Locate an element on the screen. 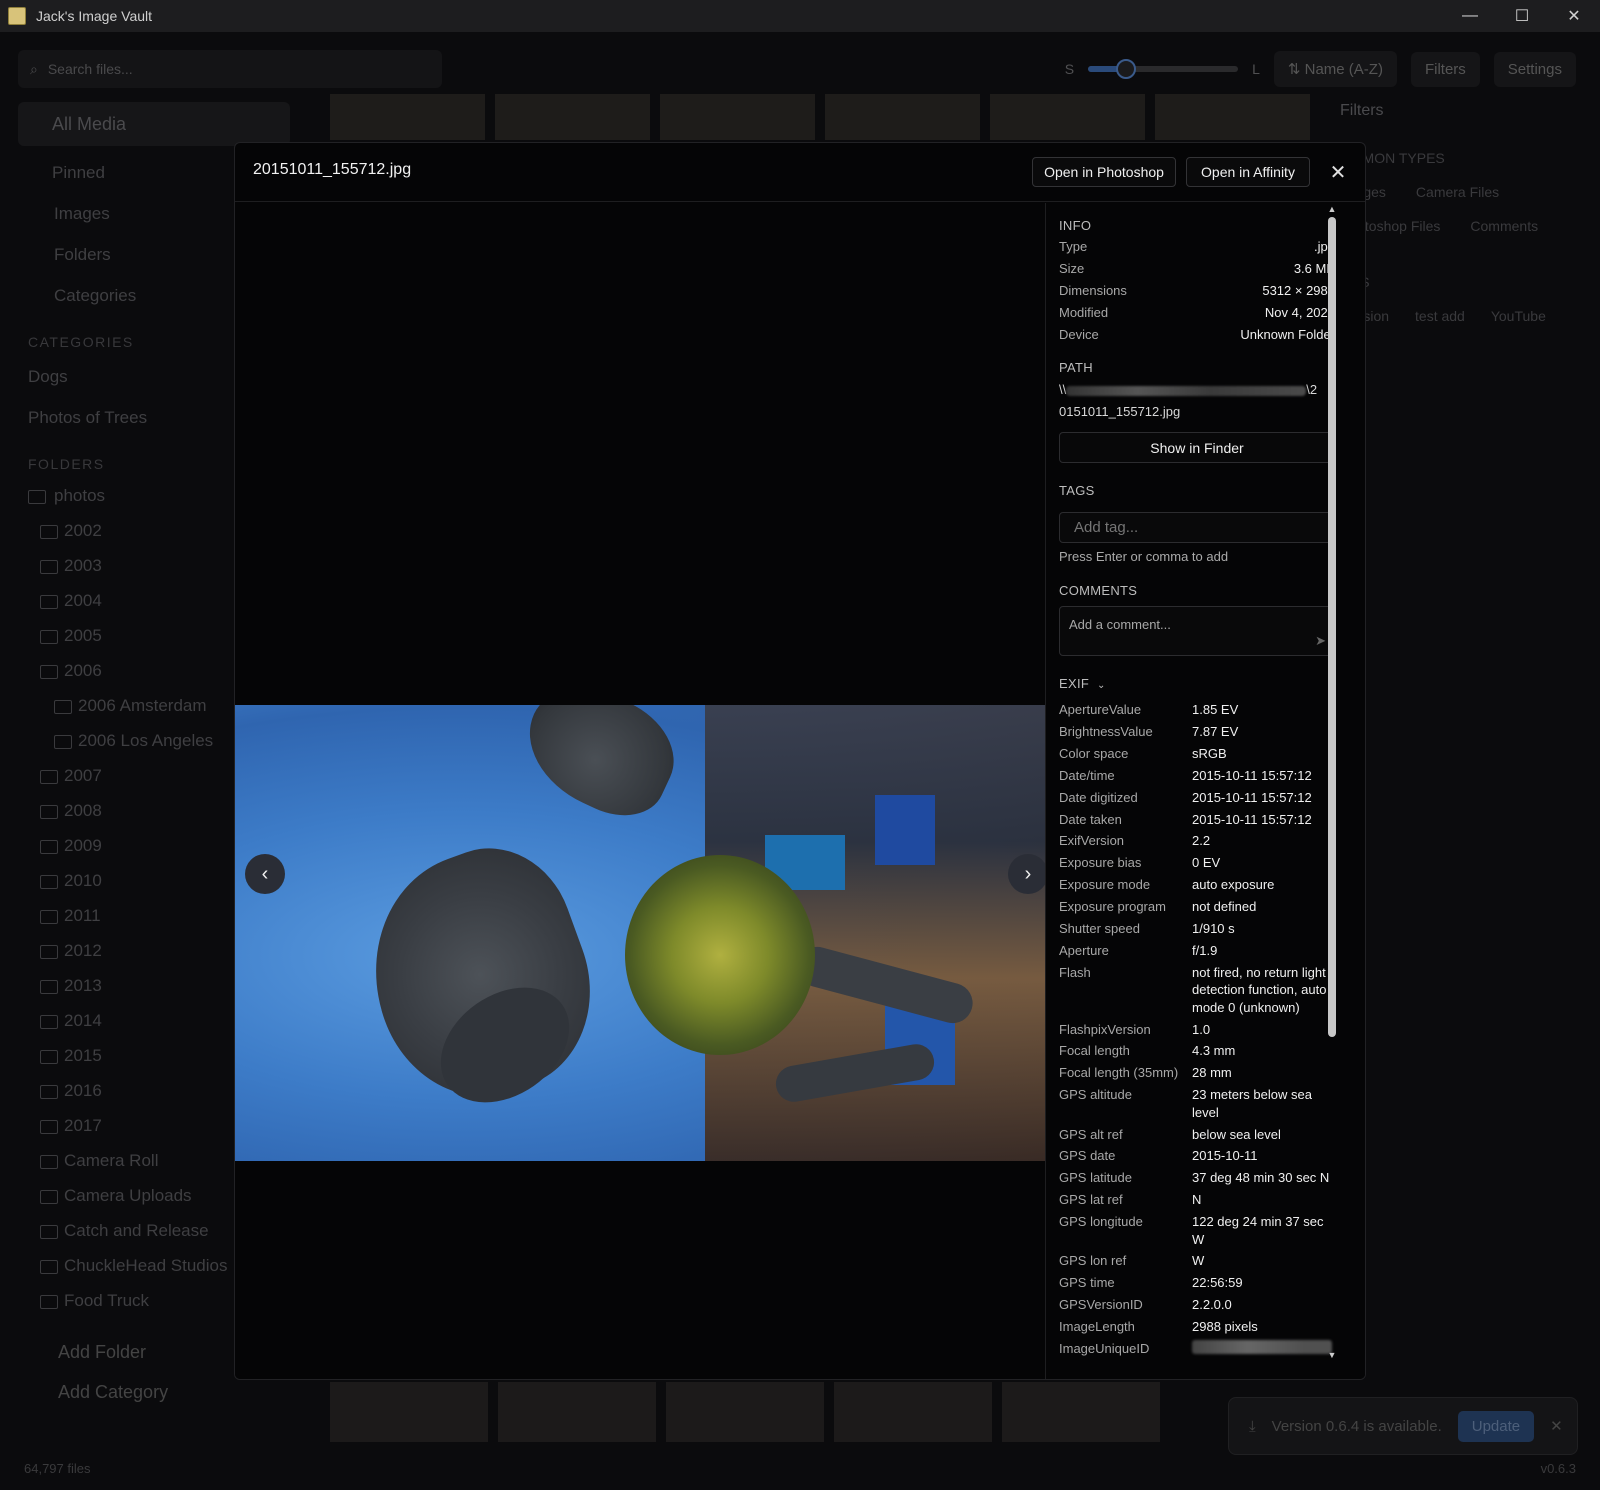 This screenshot has width=1600, height=1490. filter-chip: Camera Files is located at coordinates (1457, 192).